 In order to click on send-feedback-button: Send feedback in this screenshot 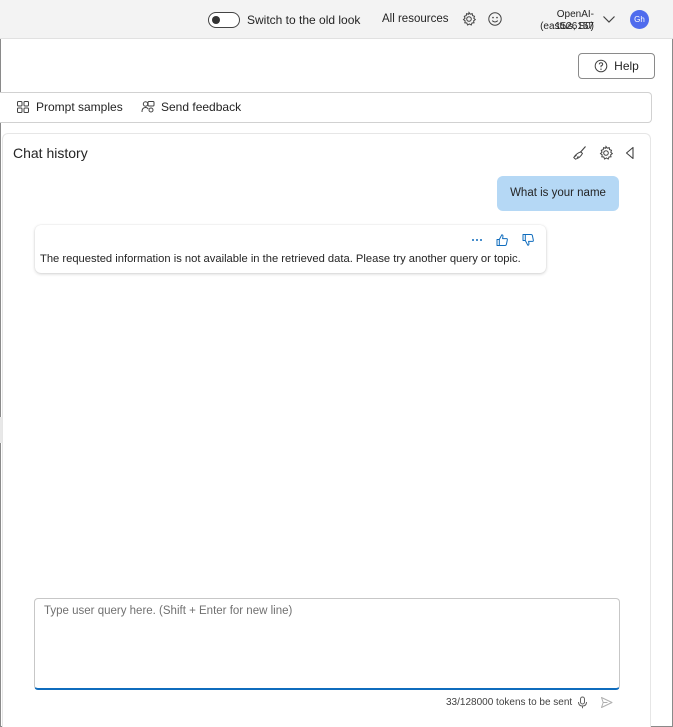, I will do `click(191, 107)`.